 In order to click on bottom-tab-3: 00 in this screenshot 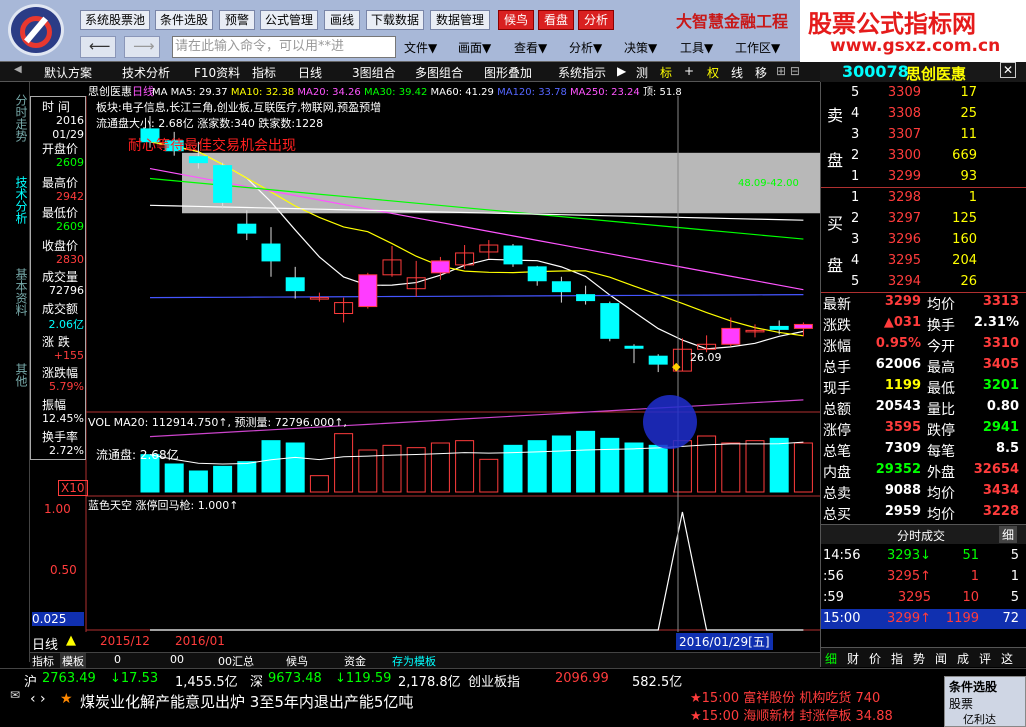, I will do `click(177, 659)`.